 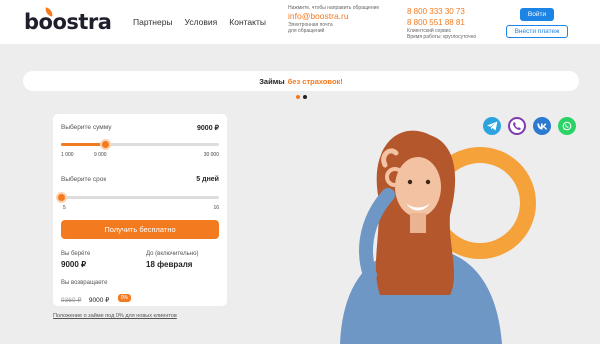 What do you see at coordinates (99, 300) in the screenshot?
I see `return-new-value: 9000 ₽` at bounding box center [99, 300].